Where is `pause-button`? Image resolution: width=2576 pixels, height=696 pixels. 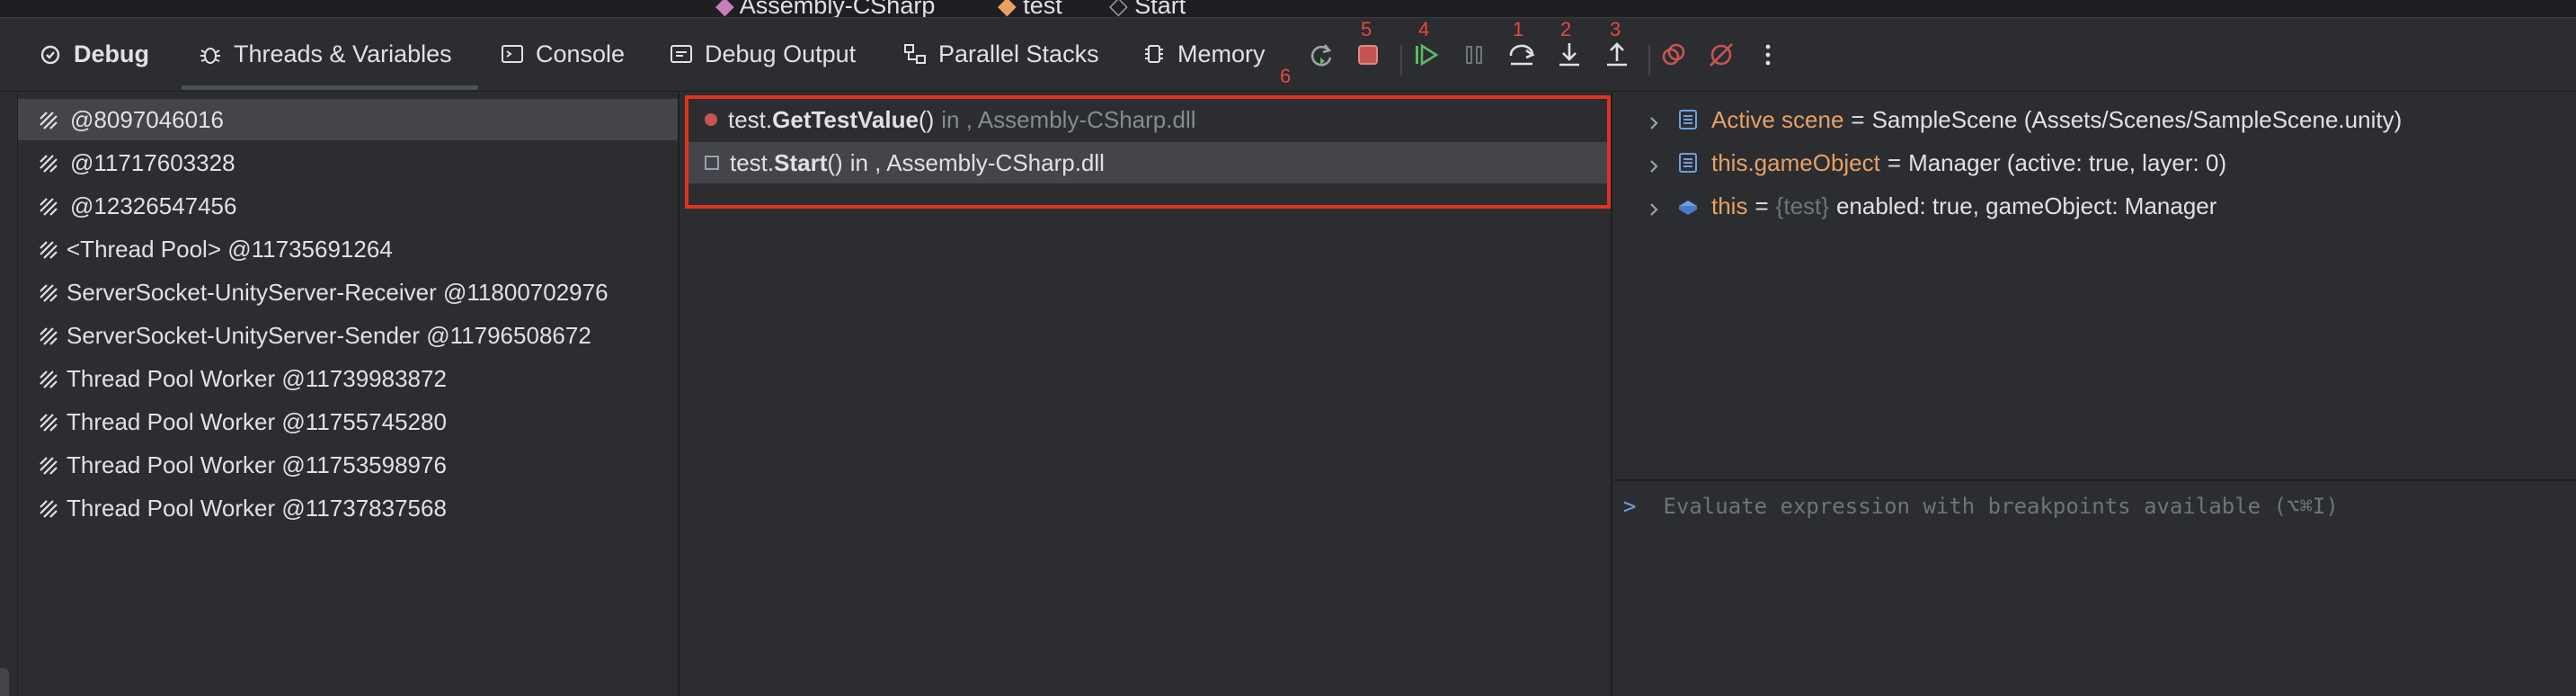
pause-button is located at coordinates (1474, 55).